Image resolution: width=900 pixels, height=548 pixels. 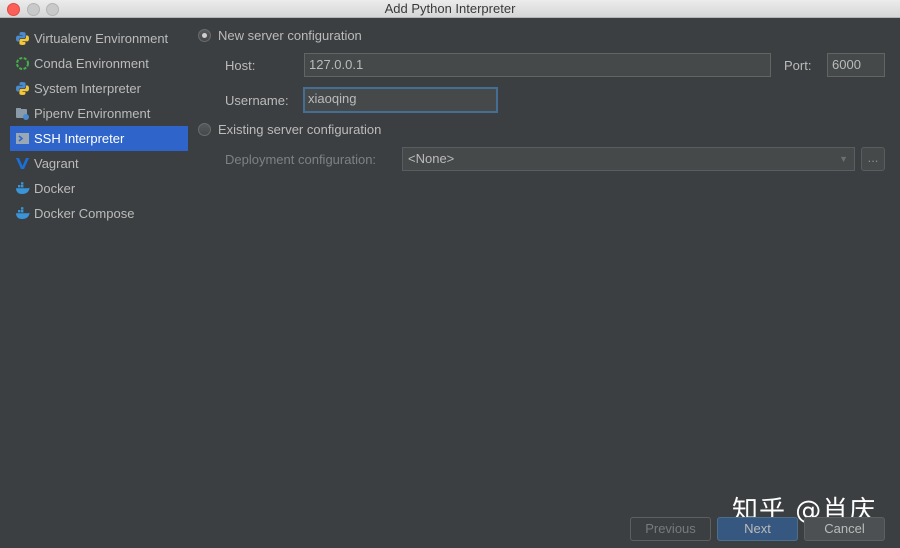 I want to click on sidebar-item-pipenv: Pipenv Environment, so click(x=99, y=113).